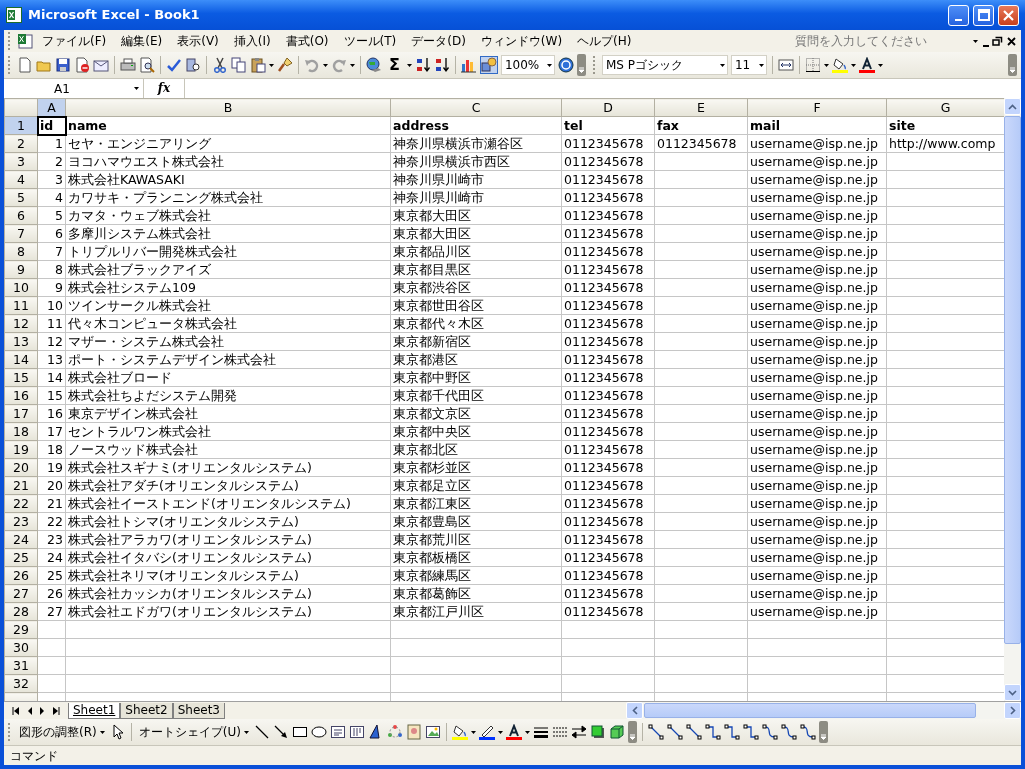 This screenshot has width=1025, height=769. Describe the element at coordinates (228, 107) in the screenshot. I see `column-header: B` at that location.